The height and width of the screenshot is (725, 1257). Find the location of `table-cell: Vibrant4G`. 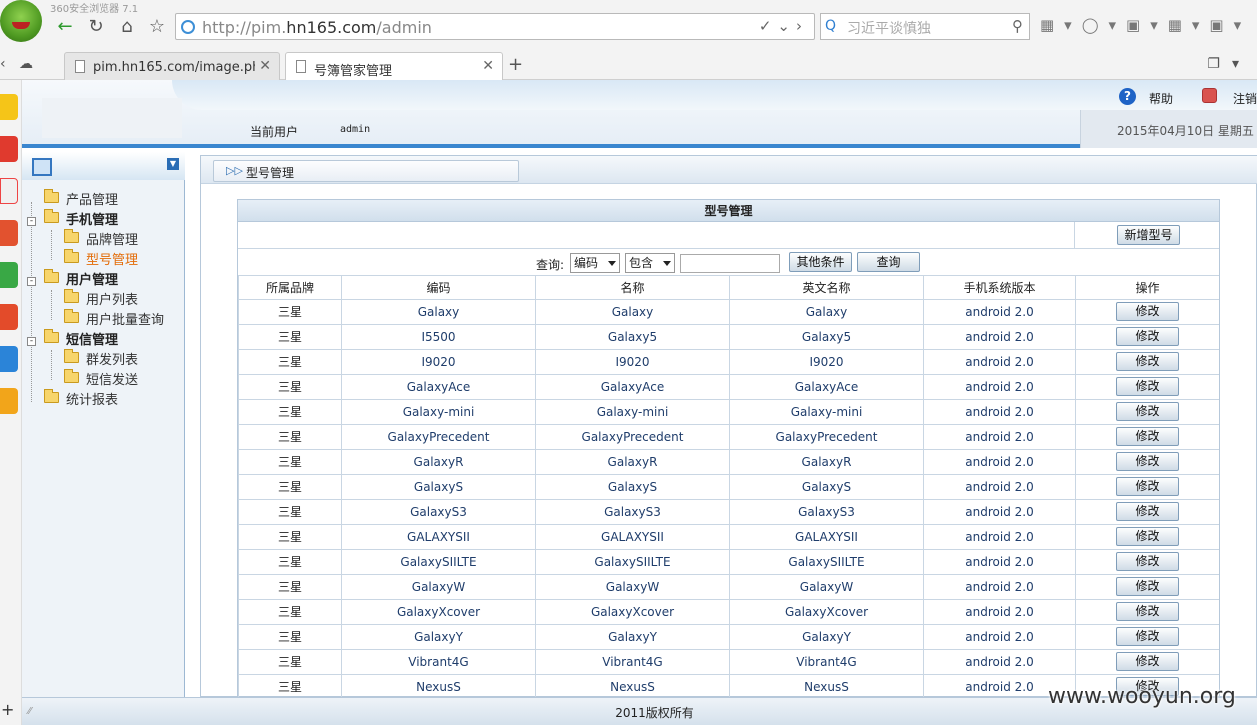

table-cell: Vibrant4G is located at coordinates (438, 661).